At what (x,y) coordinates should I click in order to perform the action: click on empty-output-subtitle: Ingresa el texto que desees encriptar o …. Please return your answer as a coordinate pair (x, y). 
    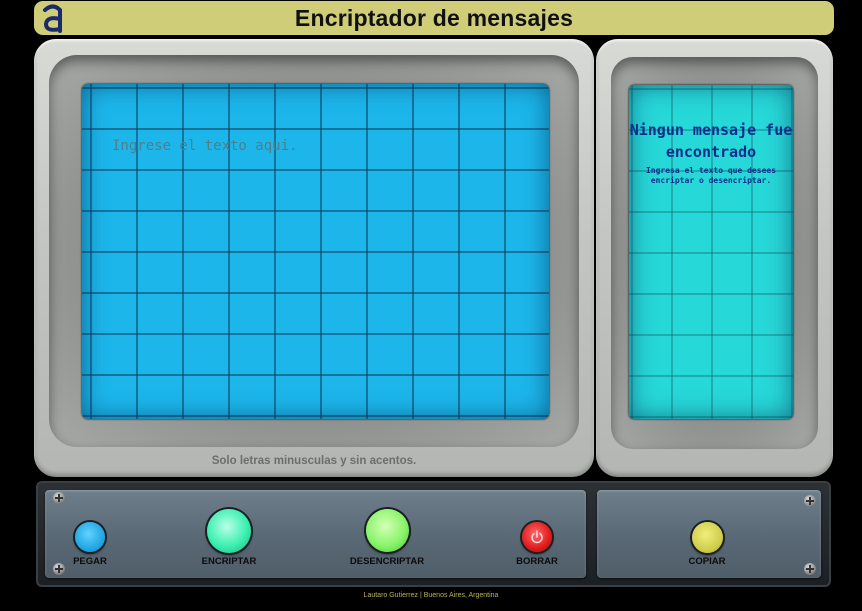
    Looking at the image, I should click on (711, 175).